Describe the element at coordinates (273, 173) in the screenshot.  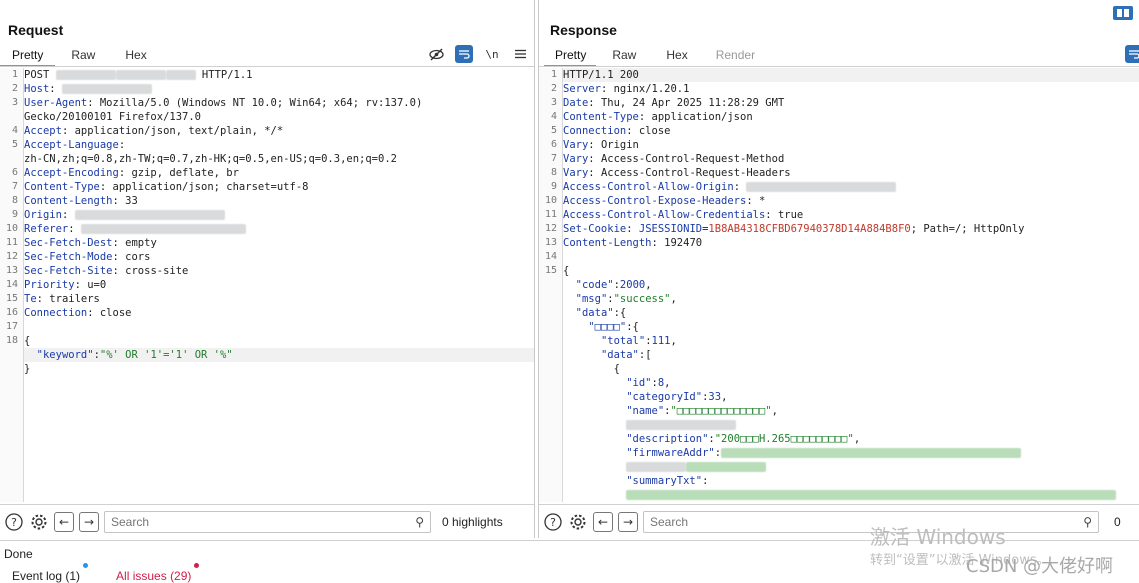
I see `code-line: 6 Accept-Encoding: gzip, deflate, br` at that location.